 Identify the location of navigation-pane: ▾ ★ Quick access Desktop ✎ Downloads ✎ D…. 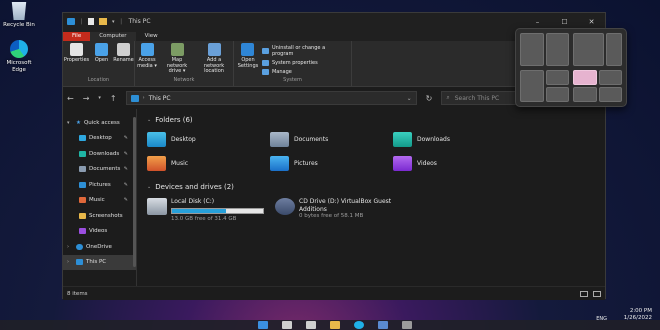
(100, 197).